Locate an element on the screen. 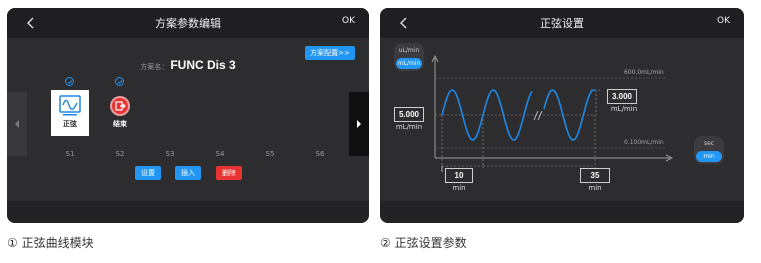 The image size is (761, 263). delete-button: 删除 is located at coordinates (229, 173).